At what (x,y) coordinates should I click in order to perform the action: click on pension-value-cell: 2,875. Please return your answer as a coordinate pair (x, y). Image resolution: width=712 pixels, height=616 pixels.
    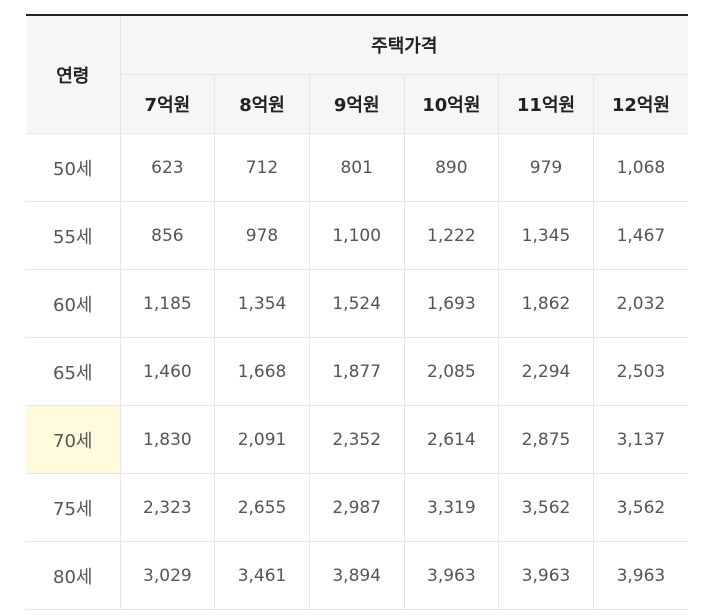
    Looking at the image, I should click on (546, 439).